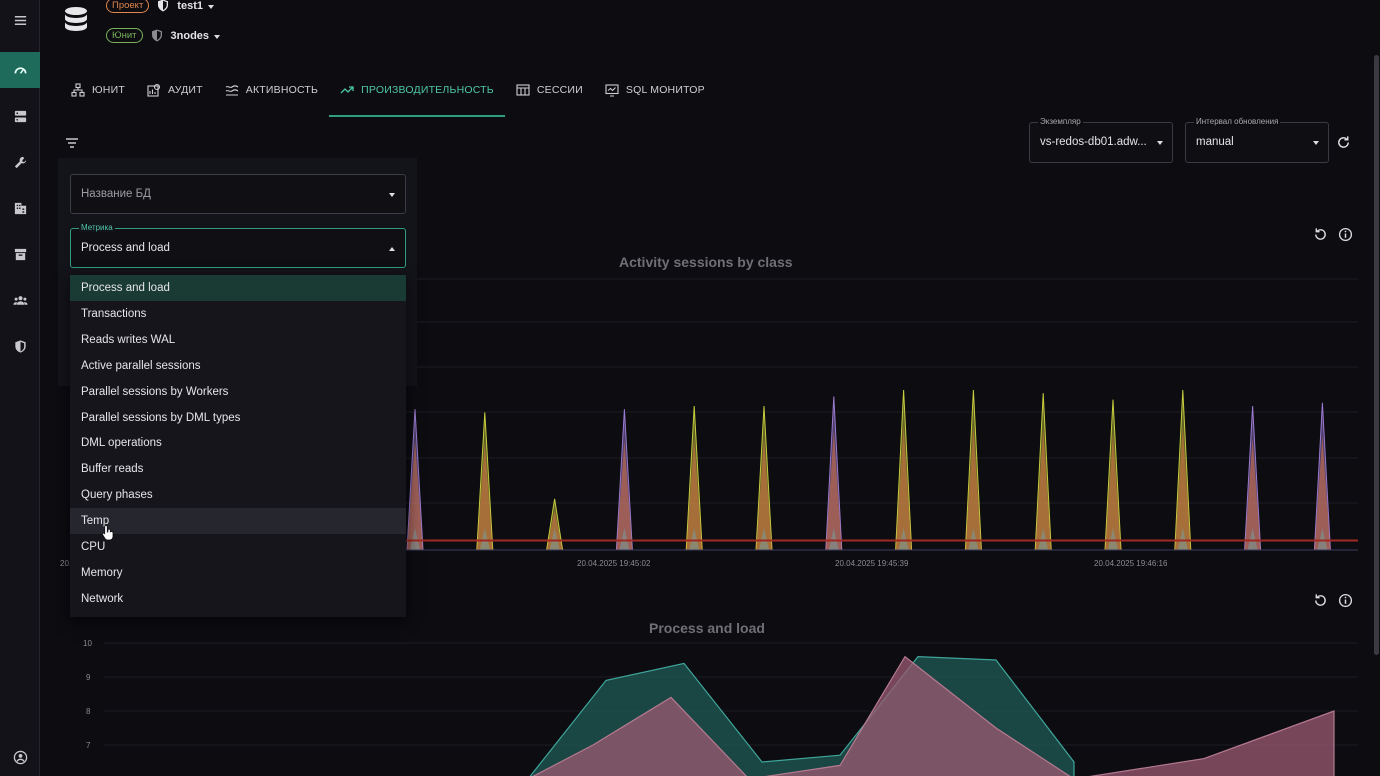 This screenshot has width=1380, height=776. Describe the element at coordinates (97, 227) in the screenshot. I see `metric-select-label: Метрика` at that location.